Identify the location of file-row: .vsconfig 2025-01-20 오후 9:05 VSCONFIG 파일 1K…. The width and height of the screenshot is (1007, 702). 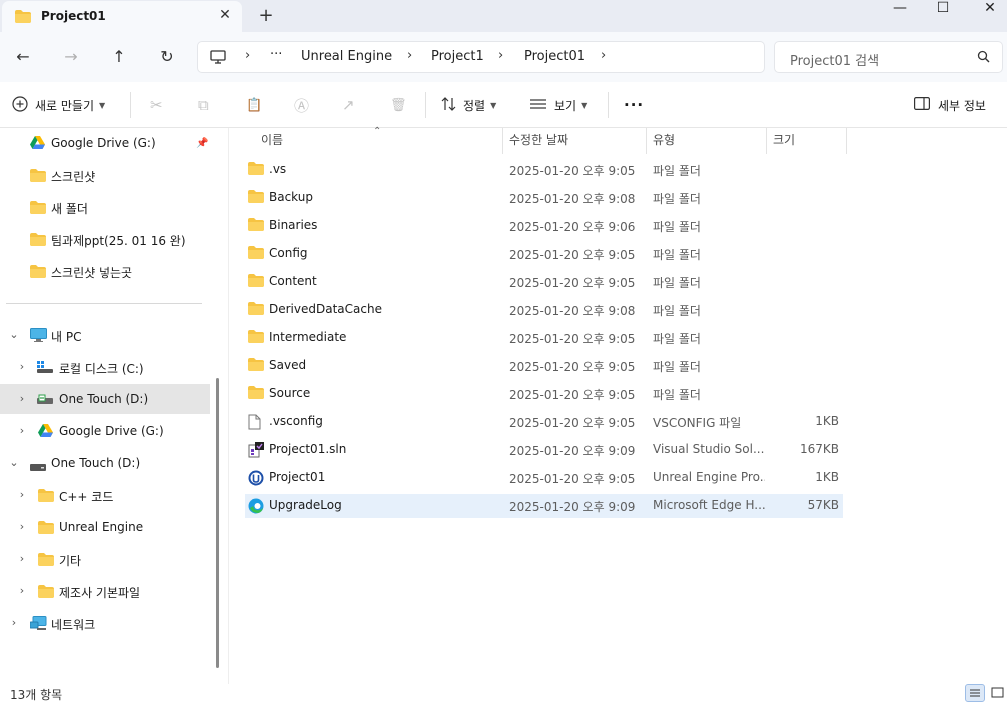
(544, 422).